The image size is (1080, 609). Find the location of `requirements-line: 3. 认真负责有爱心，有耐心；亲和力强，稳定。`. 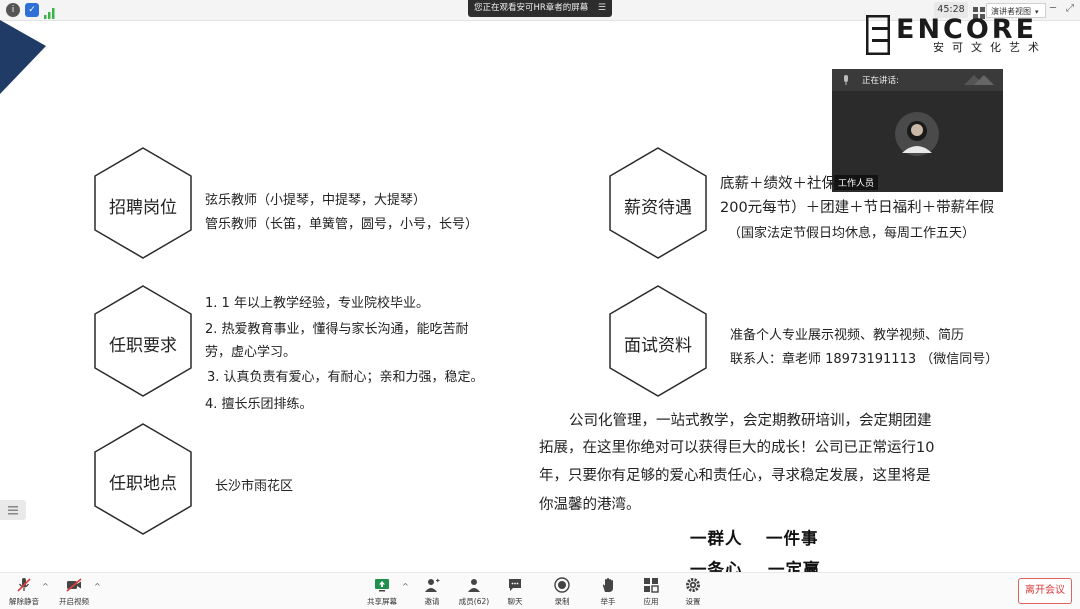

requirements-line: 3. 认真负责有爱心，有耐心；亲和力强，稳定。 is located at coordinates (345, 377).